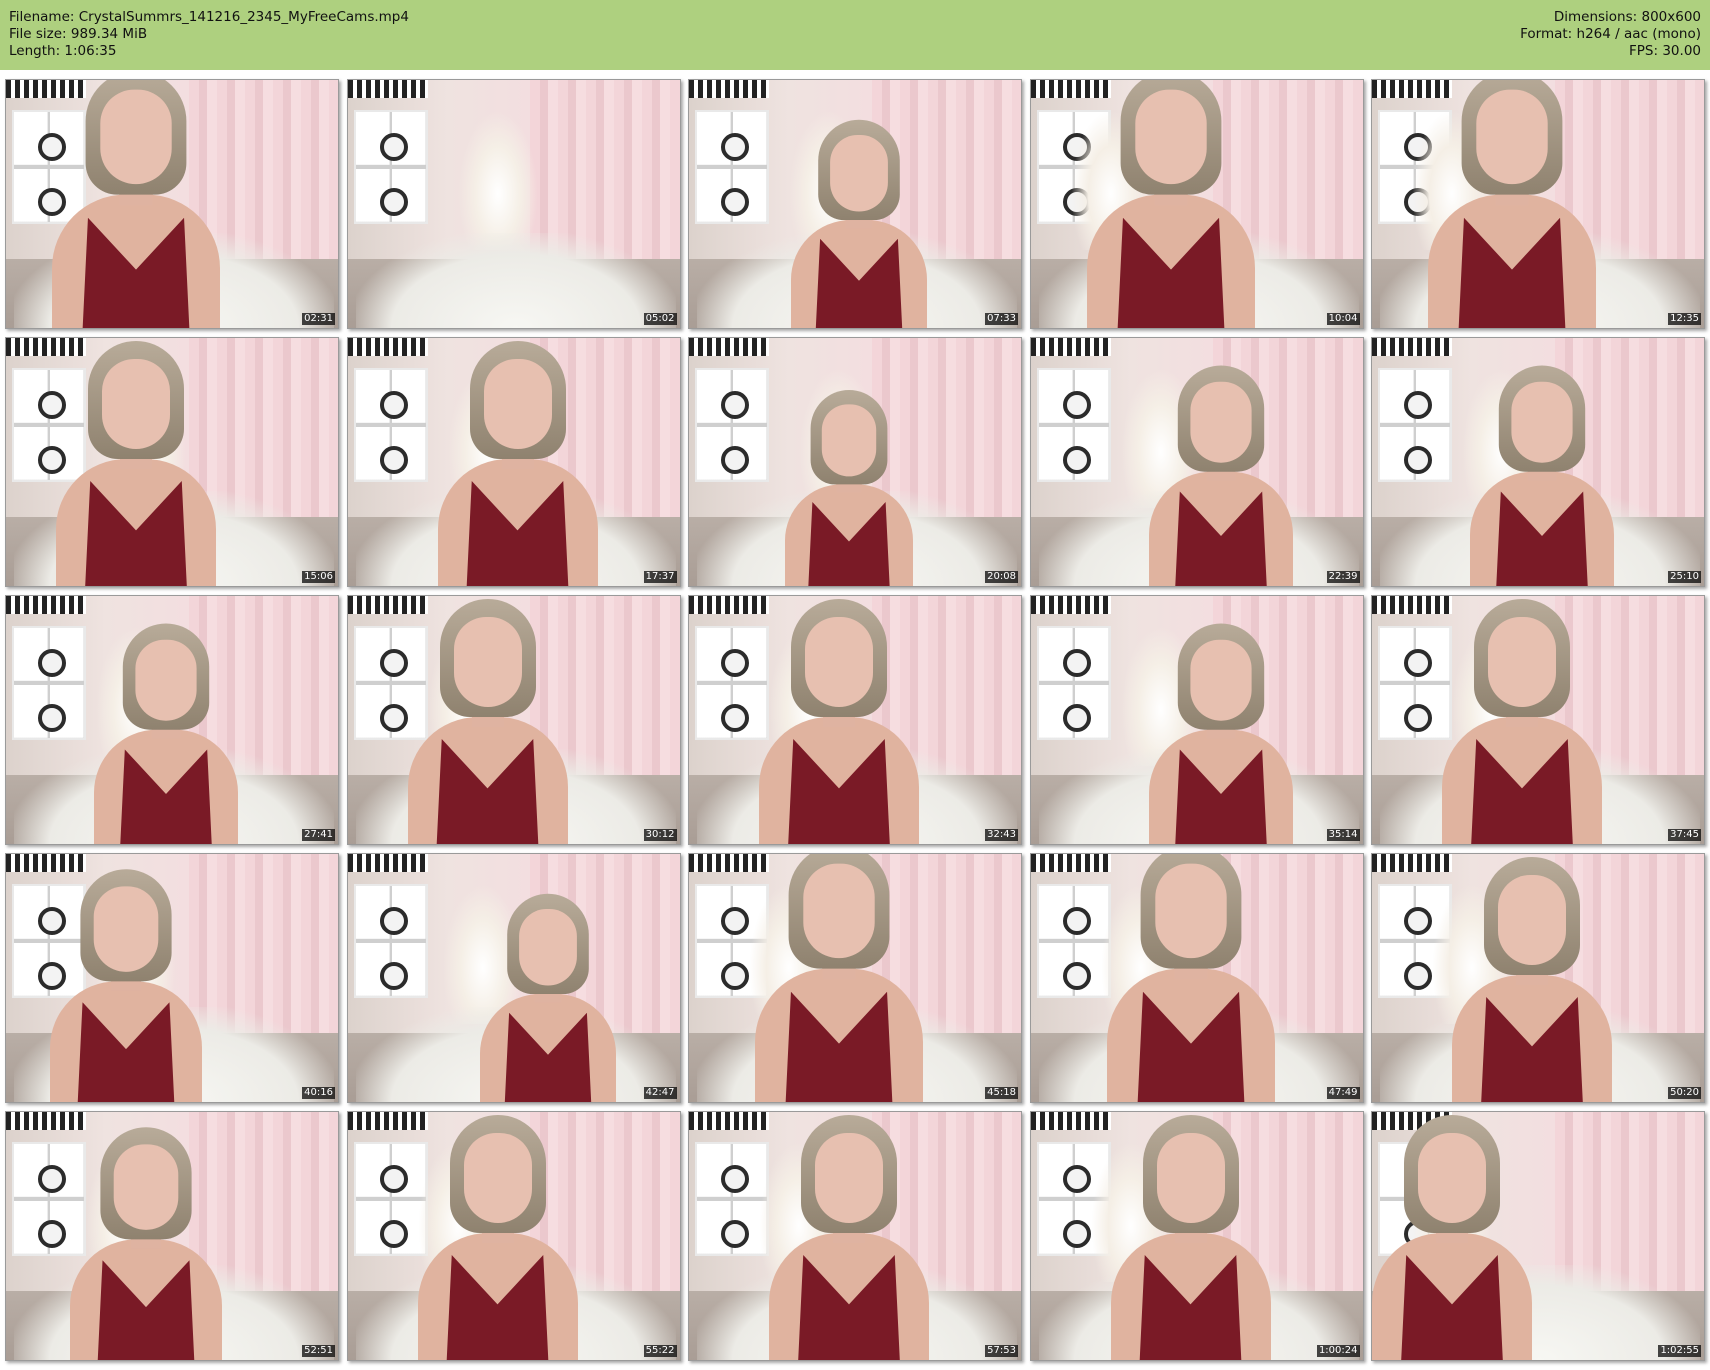  What do you see at coordinates (78, 34) in the screenshot?
I see `filesize-text: File size: 989.34 MiB` at bounding box center [78, 34].